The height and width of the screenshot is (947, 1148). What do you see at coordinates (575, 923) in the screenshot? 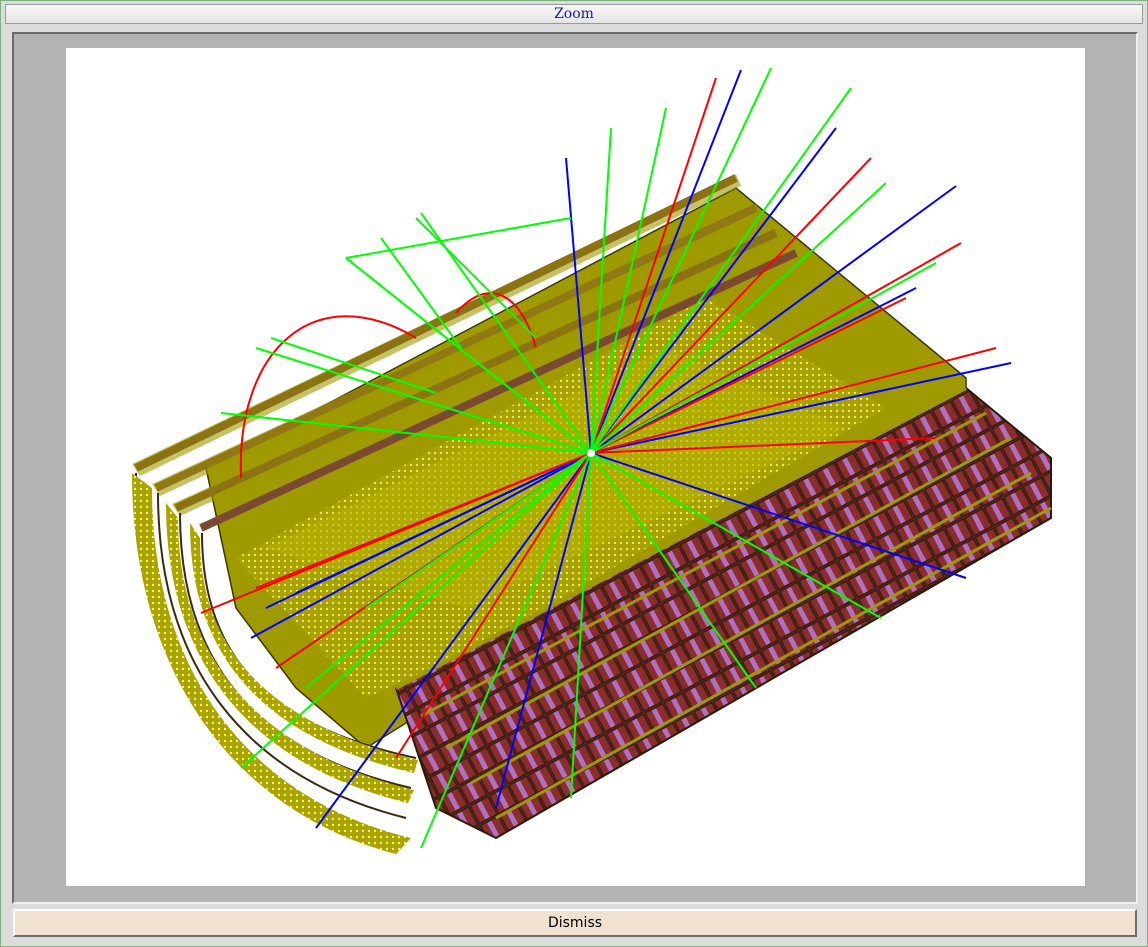
I see `dismiss-button: Dismiss` at bounding box center [575, 923].